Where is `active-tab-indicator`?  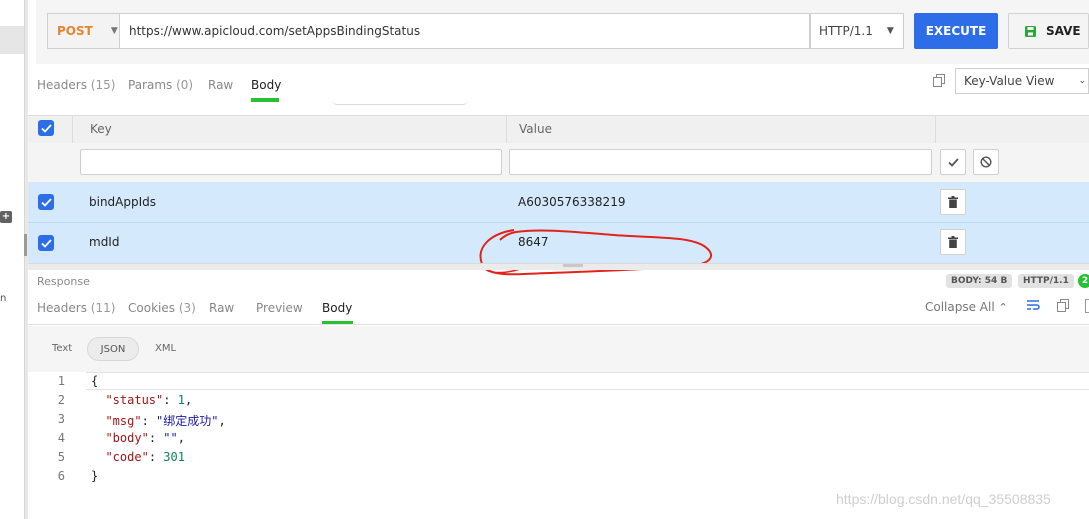
active-tab-indicator is located at coordinates (265, 100).